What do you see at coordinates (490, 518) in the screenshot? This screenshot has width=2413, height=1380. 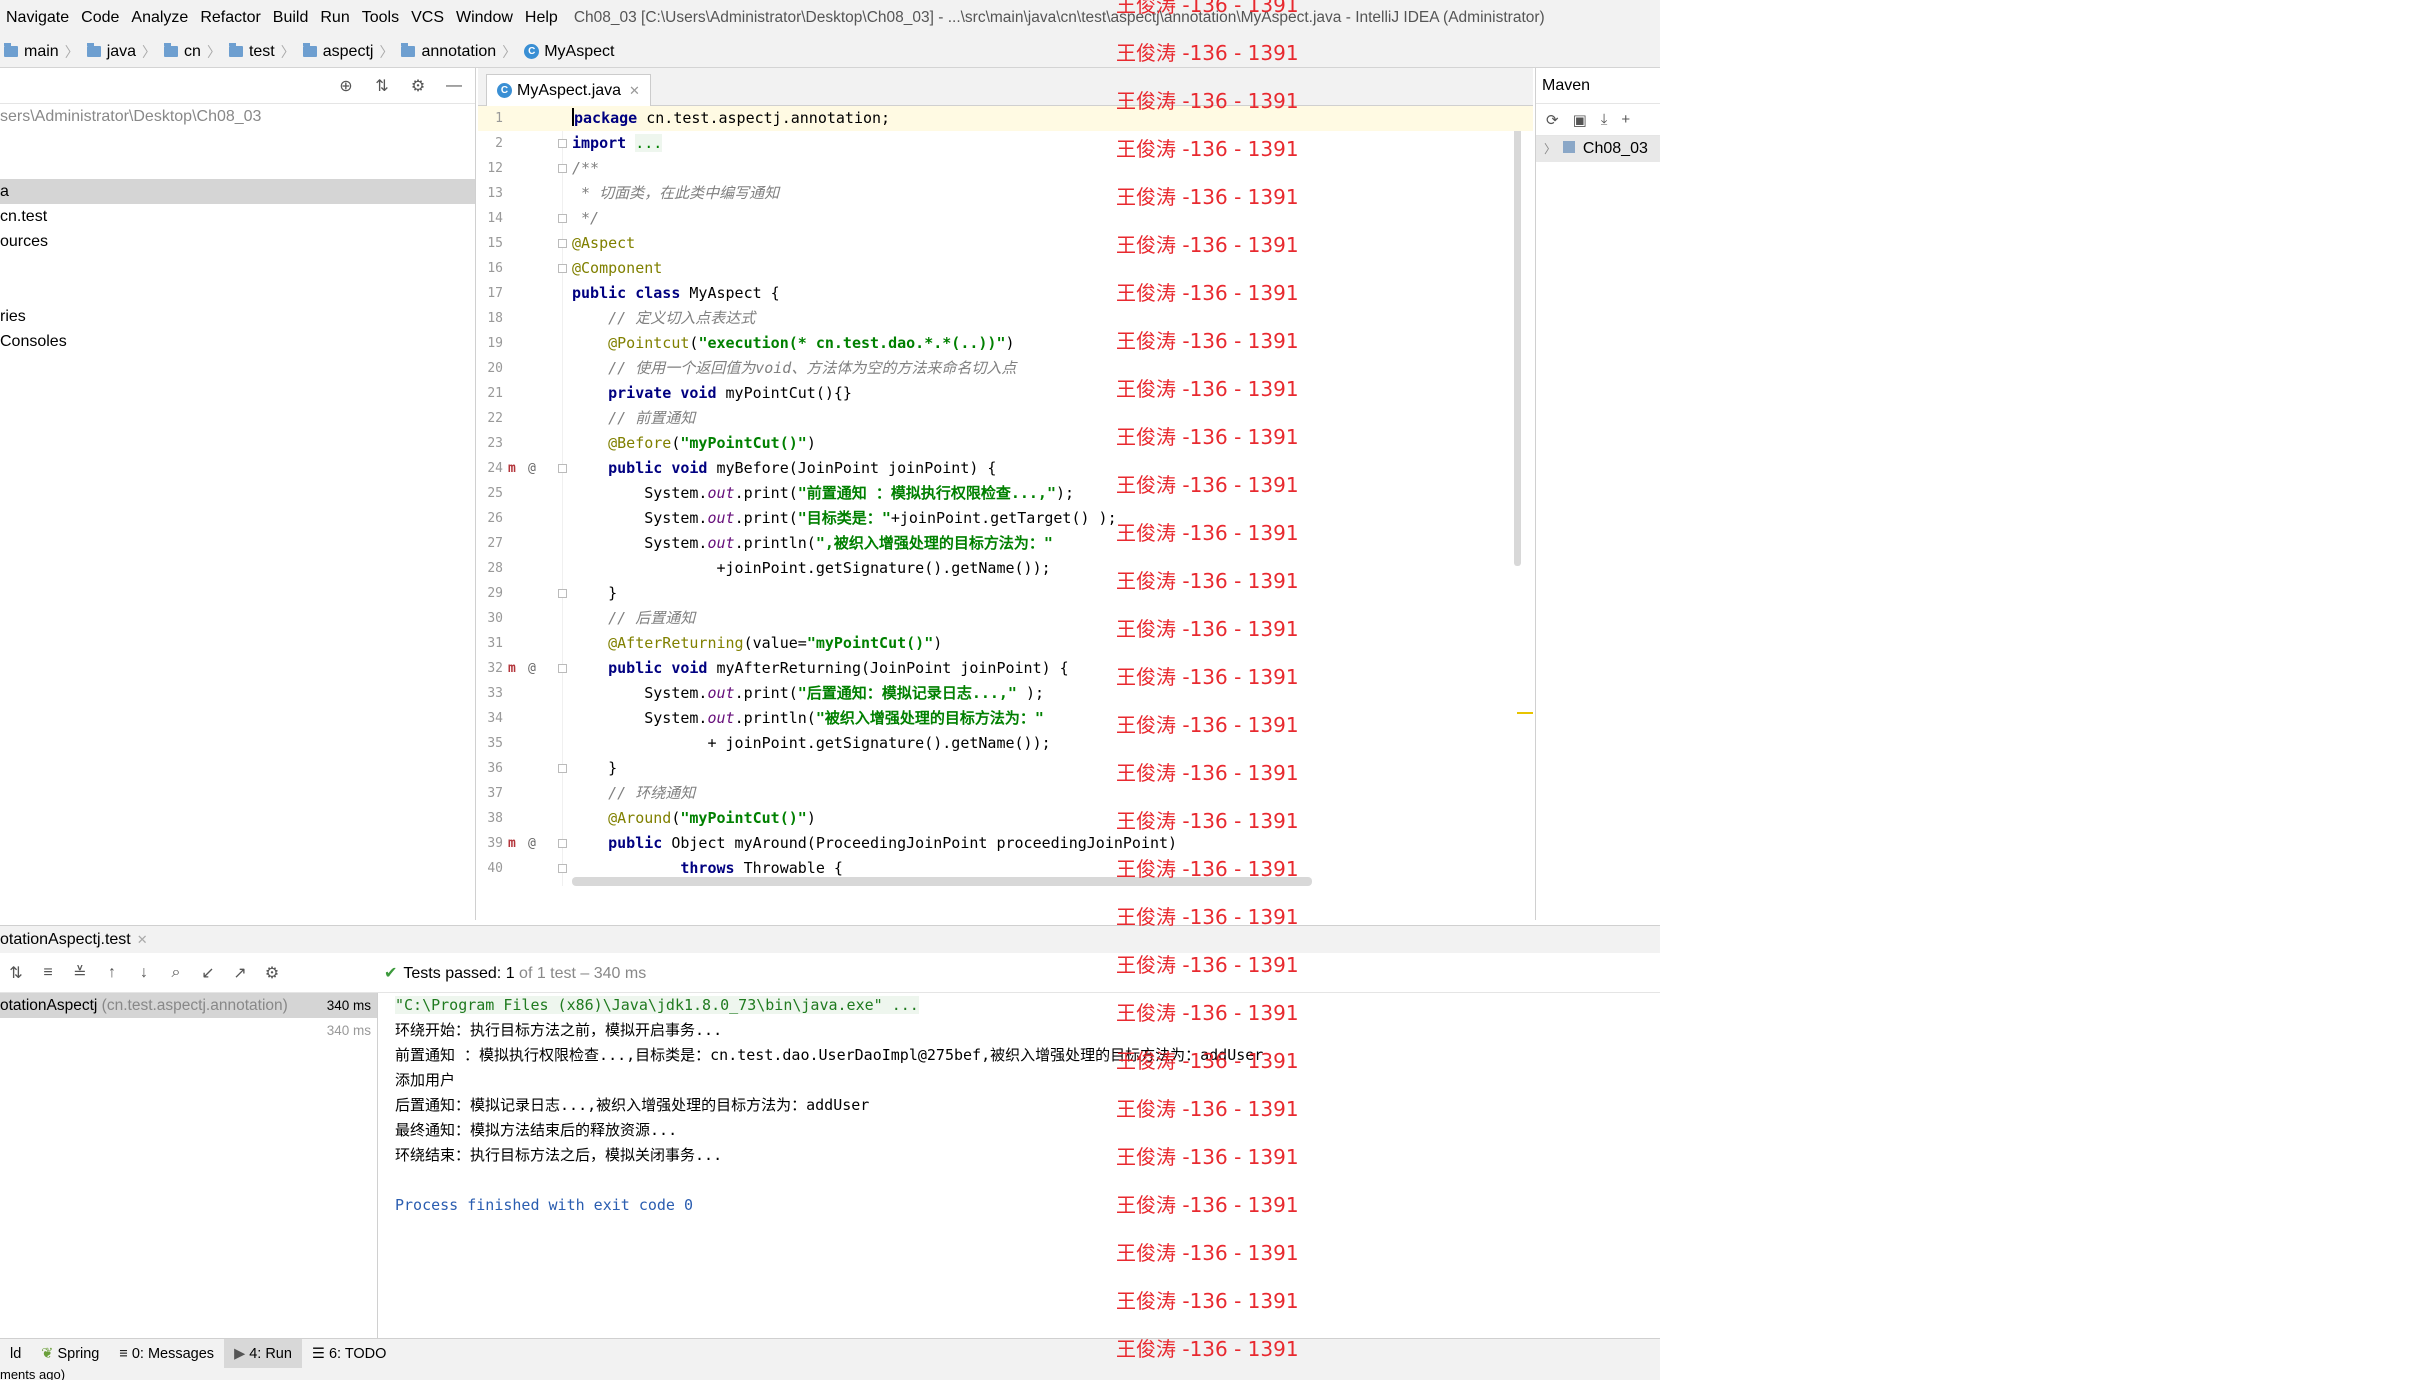 I see `line-number: 26` at bounding box center [490, 518].